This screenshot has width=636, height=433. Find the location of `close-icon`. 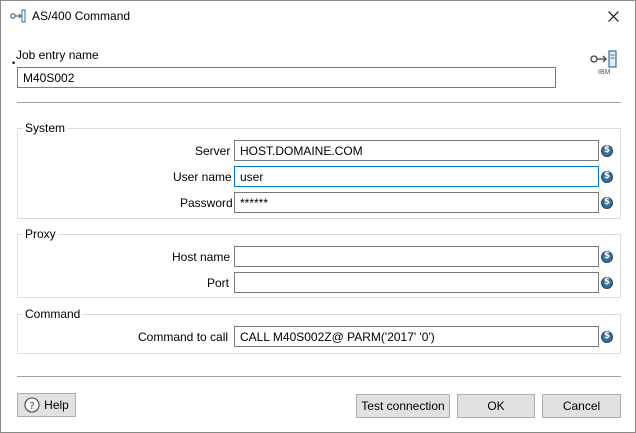

close-icon is located at coordinates (613, 16).